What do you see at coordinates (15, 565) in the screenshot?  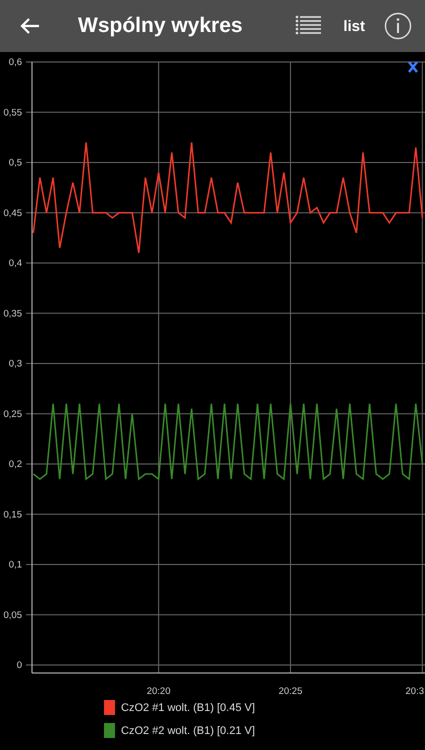 I see `y-tick-label: 0,1` at bounding box center [15, 565].